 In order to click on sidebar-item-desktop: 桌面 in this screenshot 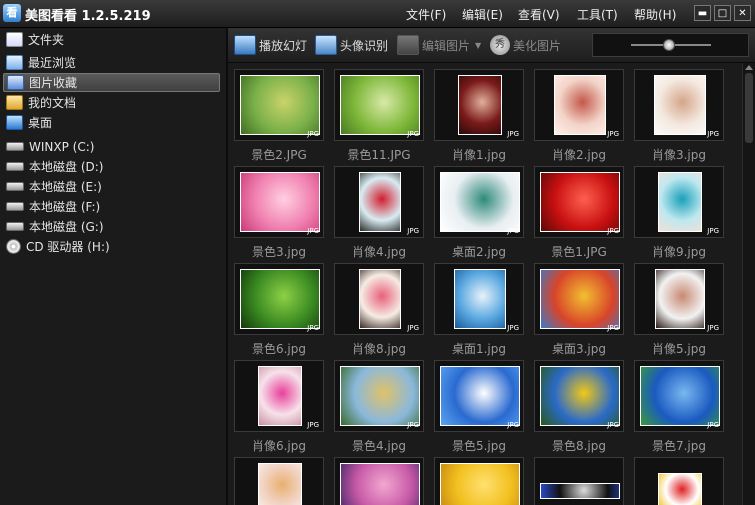, I will do `click(111, 122)`.